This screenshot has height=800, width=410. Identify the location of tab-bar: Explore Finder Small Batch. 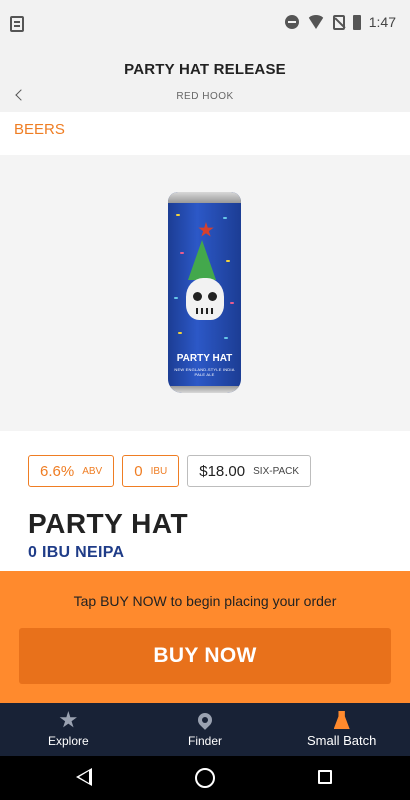
(205, 729).